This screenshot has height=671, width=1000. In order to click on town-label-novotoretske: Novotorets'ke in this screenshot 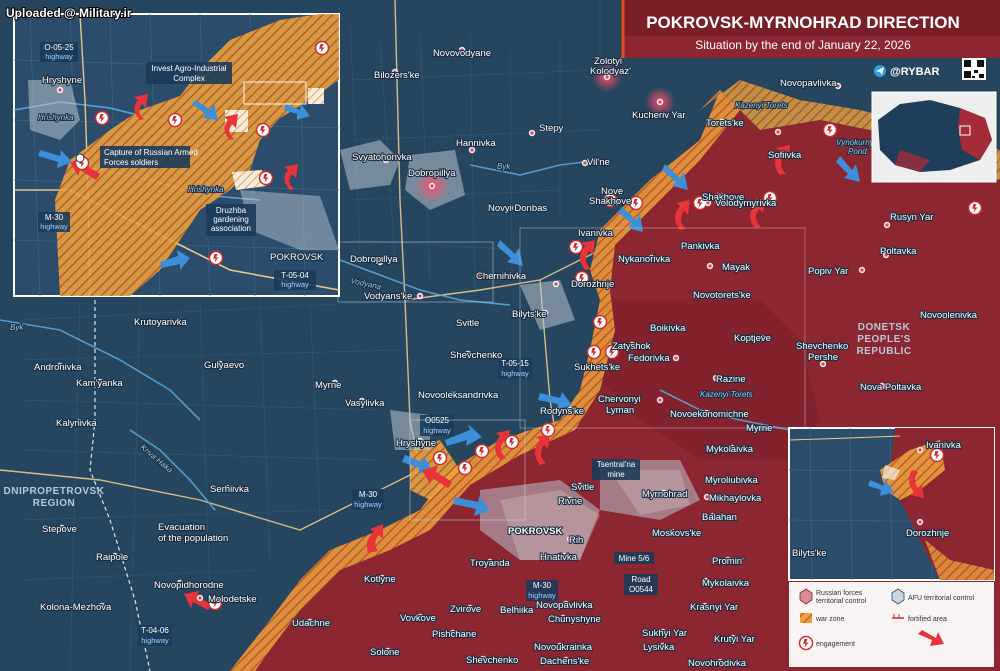, I will do `click(722, 295)`.